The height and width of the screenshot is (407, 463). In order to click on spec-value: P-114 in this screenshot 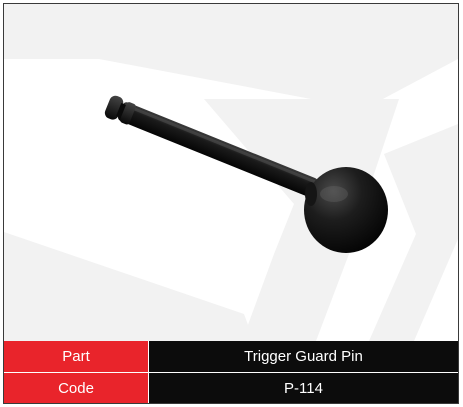, I will do `click(303, 387)`.